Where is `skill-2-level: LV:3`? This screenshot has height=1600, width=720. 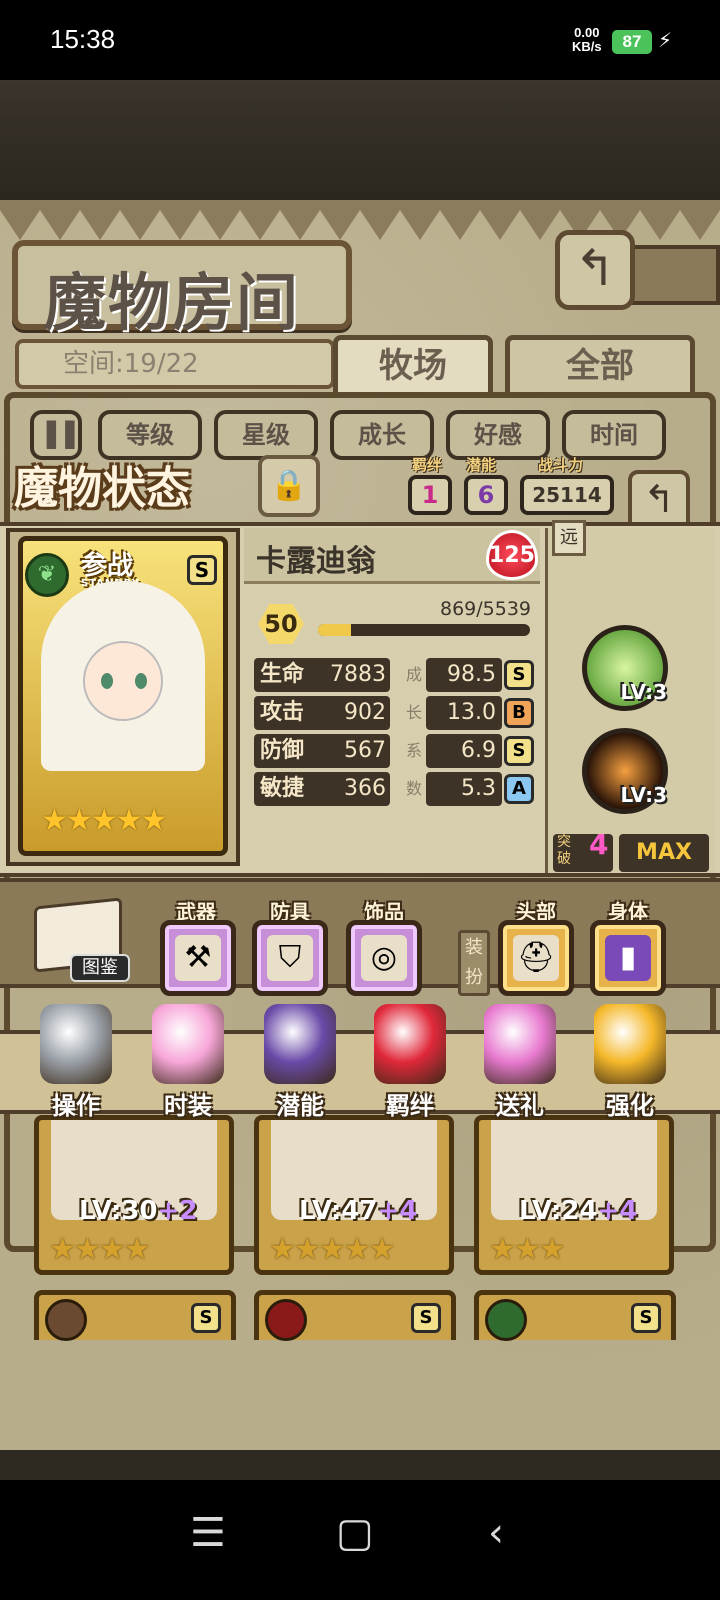
skill-2-level: LV:3 is located at coordinates (643, 795).